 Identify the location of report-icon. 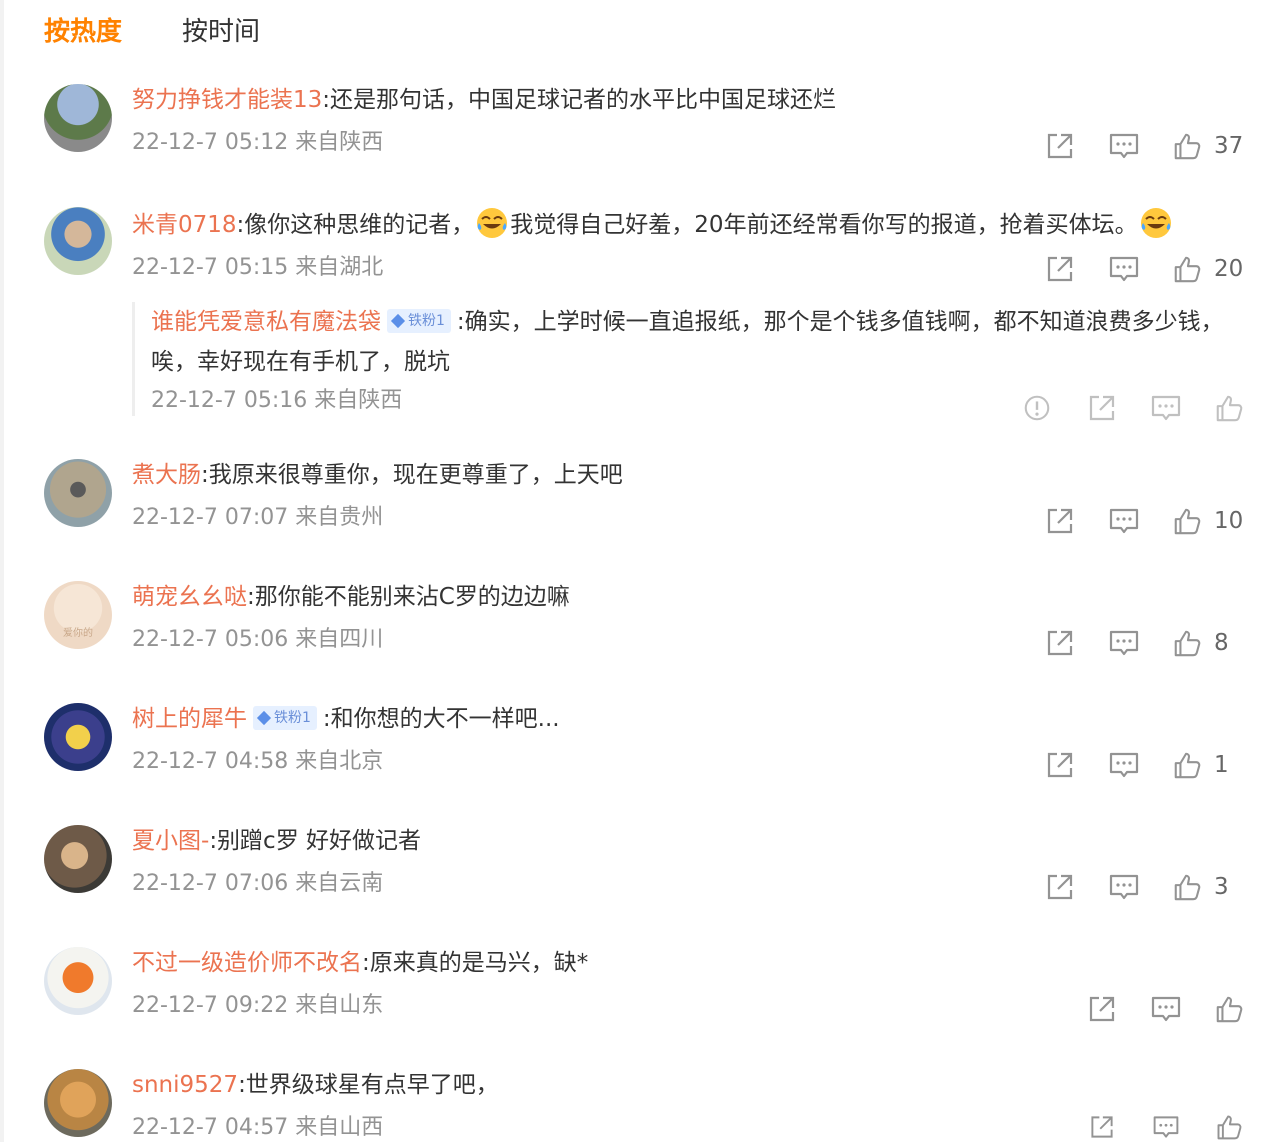
(1037, 408).